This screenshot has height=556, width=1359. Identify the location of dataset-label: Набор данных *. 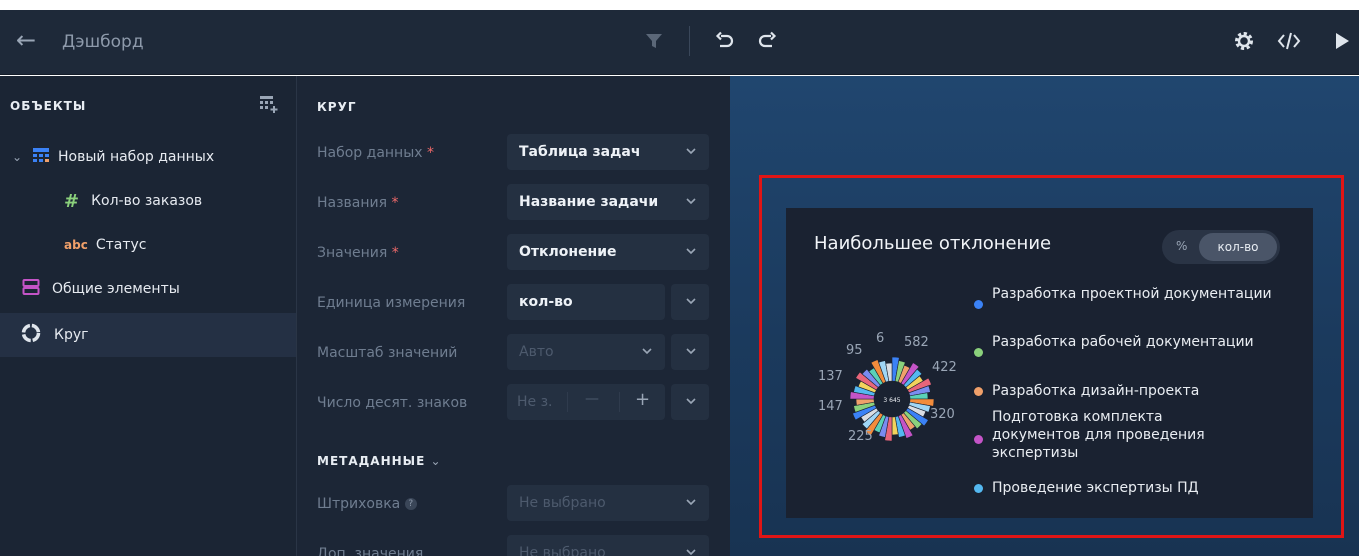
(375, 153).